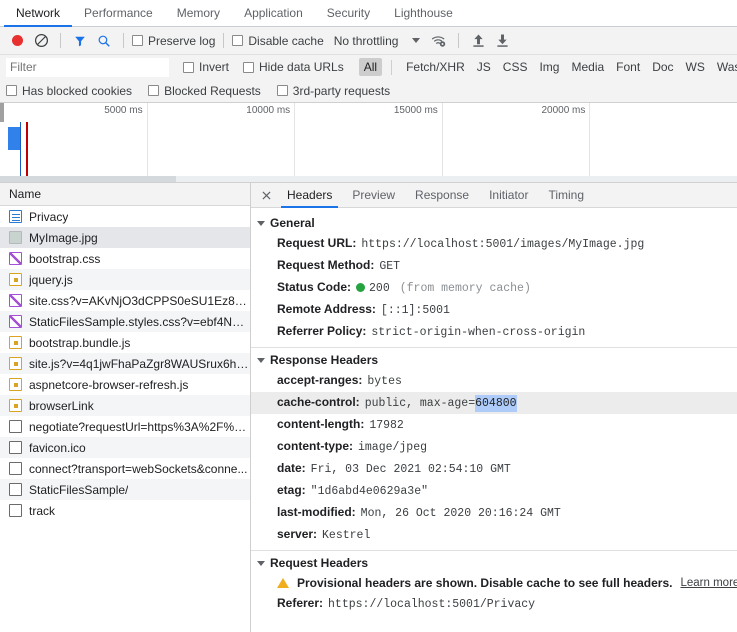 The image size is (737, 632). I want to click on export-har-button, so click(502, 41).